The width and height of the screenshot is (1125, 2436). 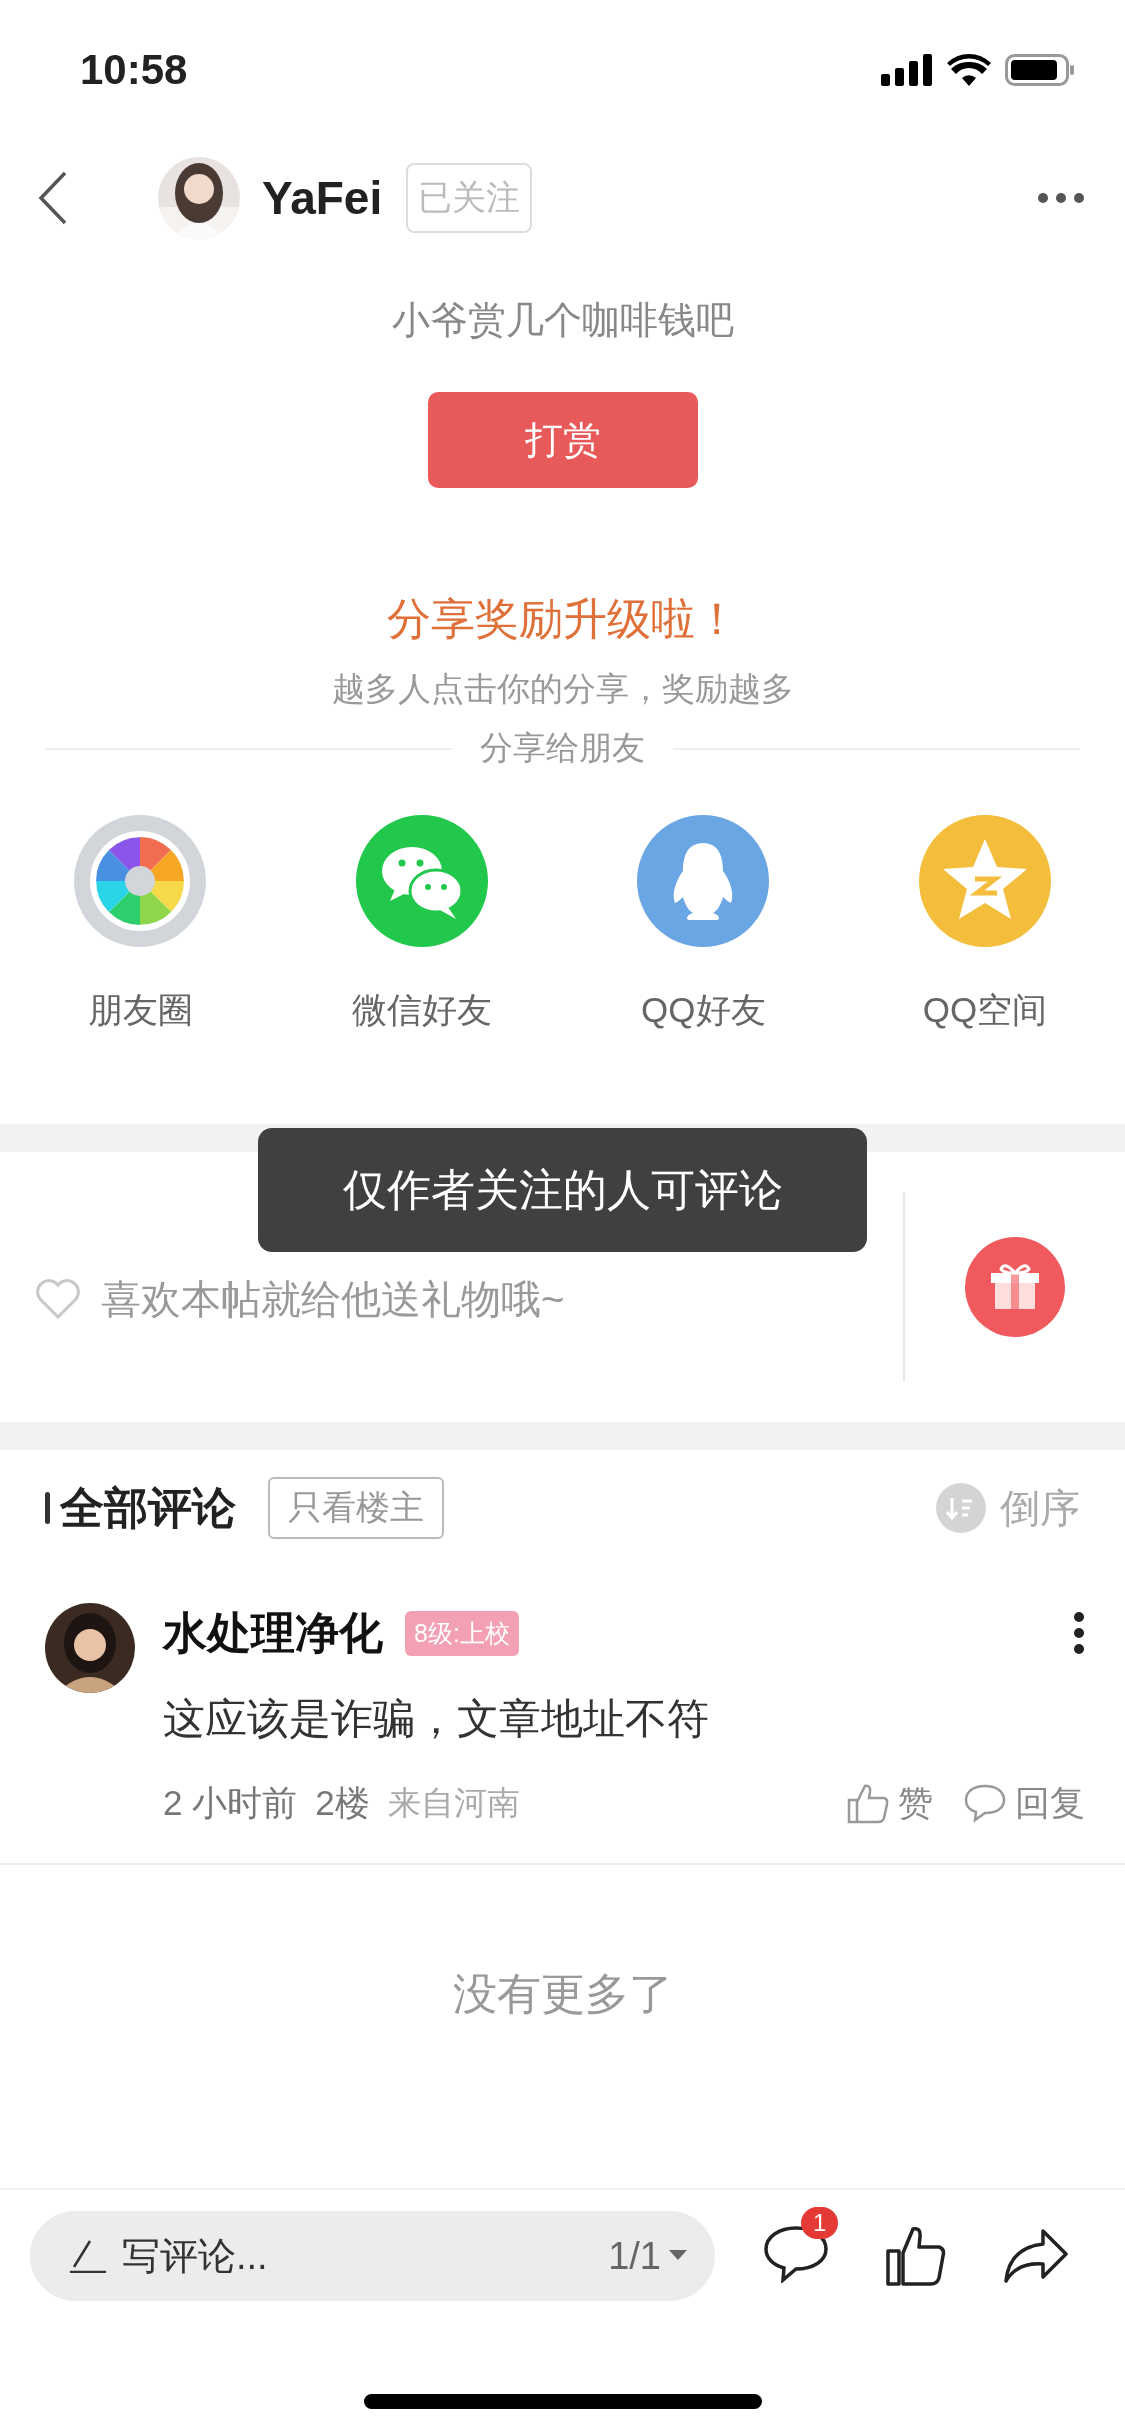 I want to click on wifi-icon, so click(x=969, y=70).